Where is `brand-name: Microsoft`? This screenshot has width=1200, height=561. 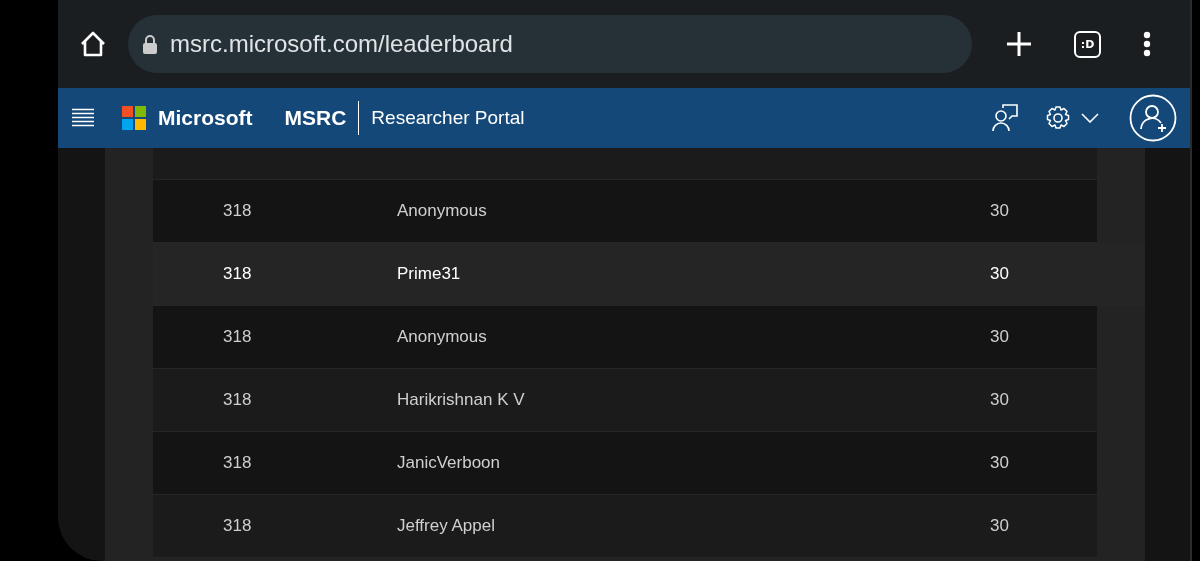 brand-name: Microsoft is located at coordinates (205, 118).